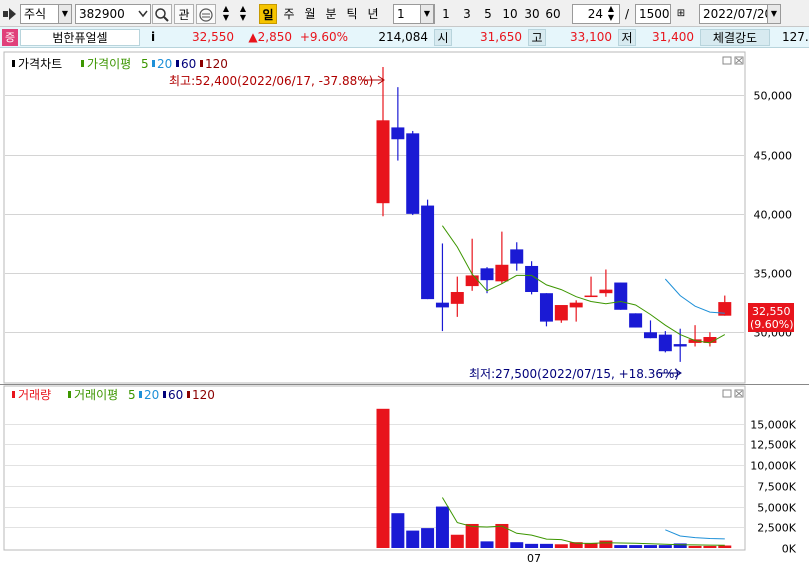 This screenshot has height=565, width=809. Describe the element at coordinates (678, 373) in the screenshot. I see `min-arrow-head` at that location.